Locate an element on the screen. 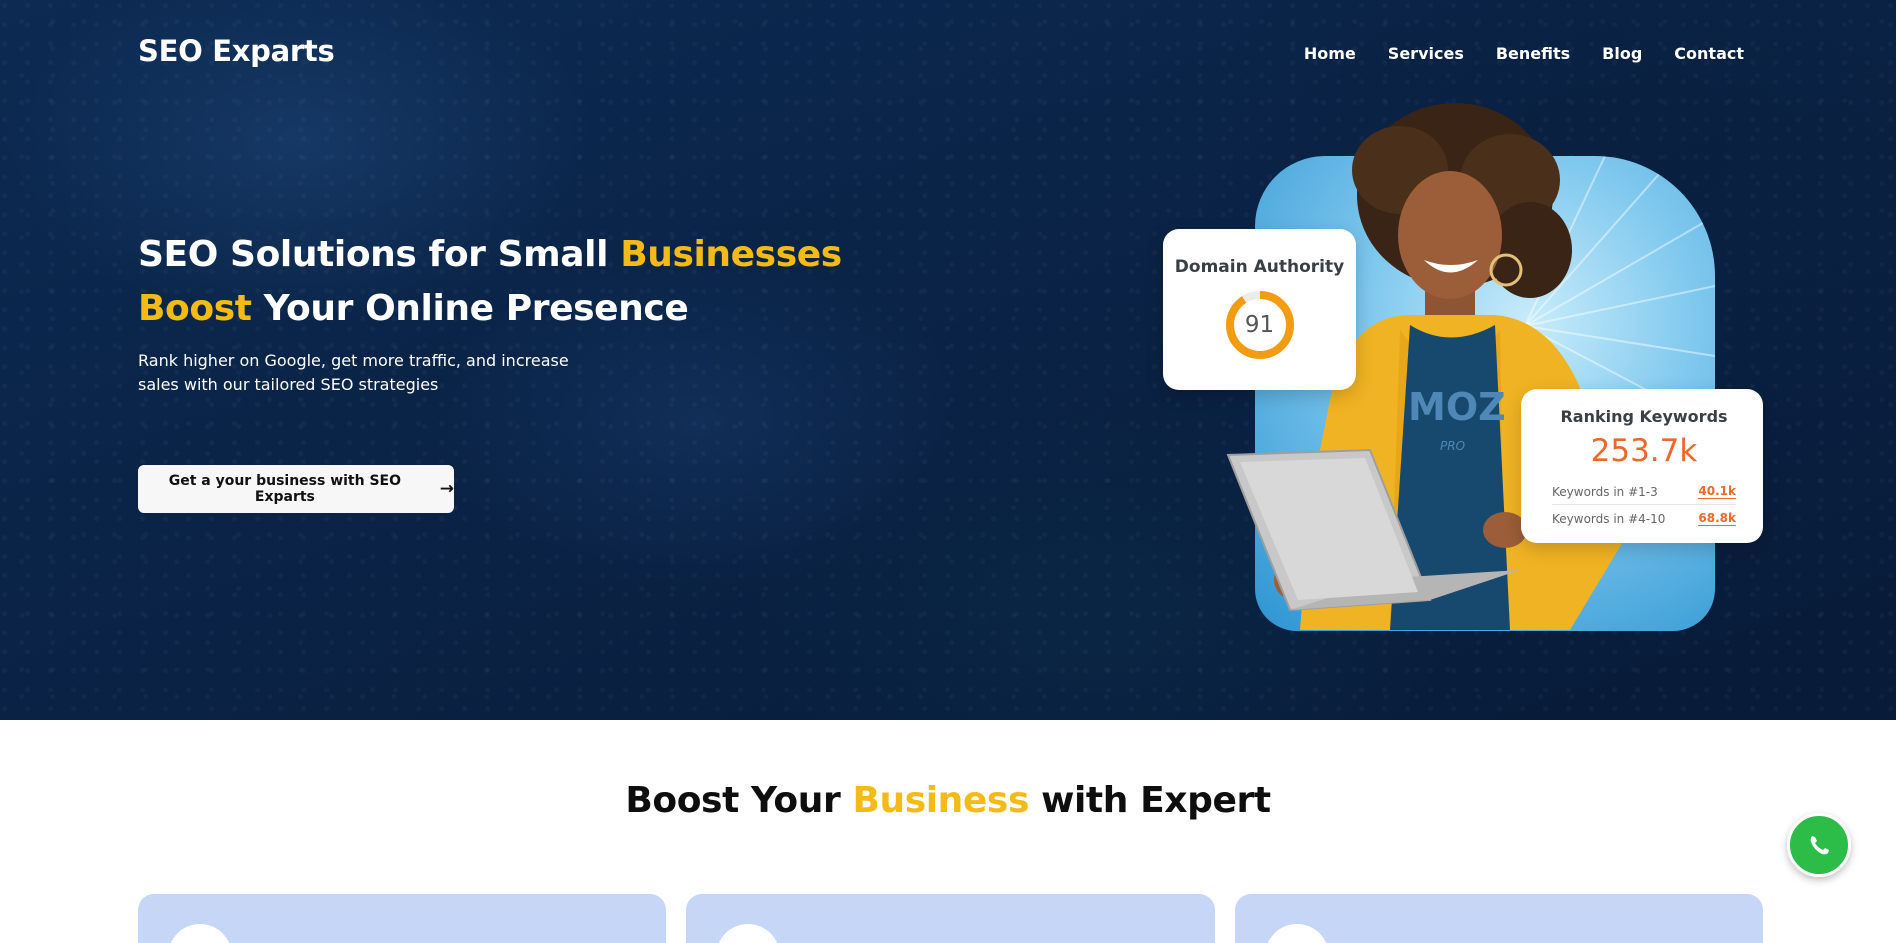 This screenshot has width=1896, height=943. shirt-logo-subtext: PRO is located at coordinates (1452, 446).